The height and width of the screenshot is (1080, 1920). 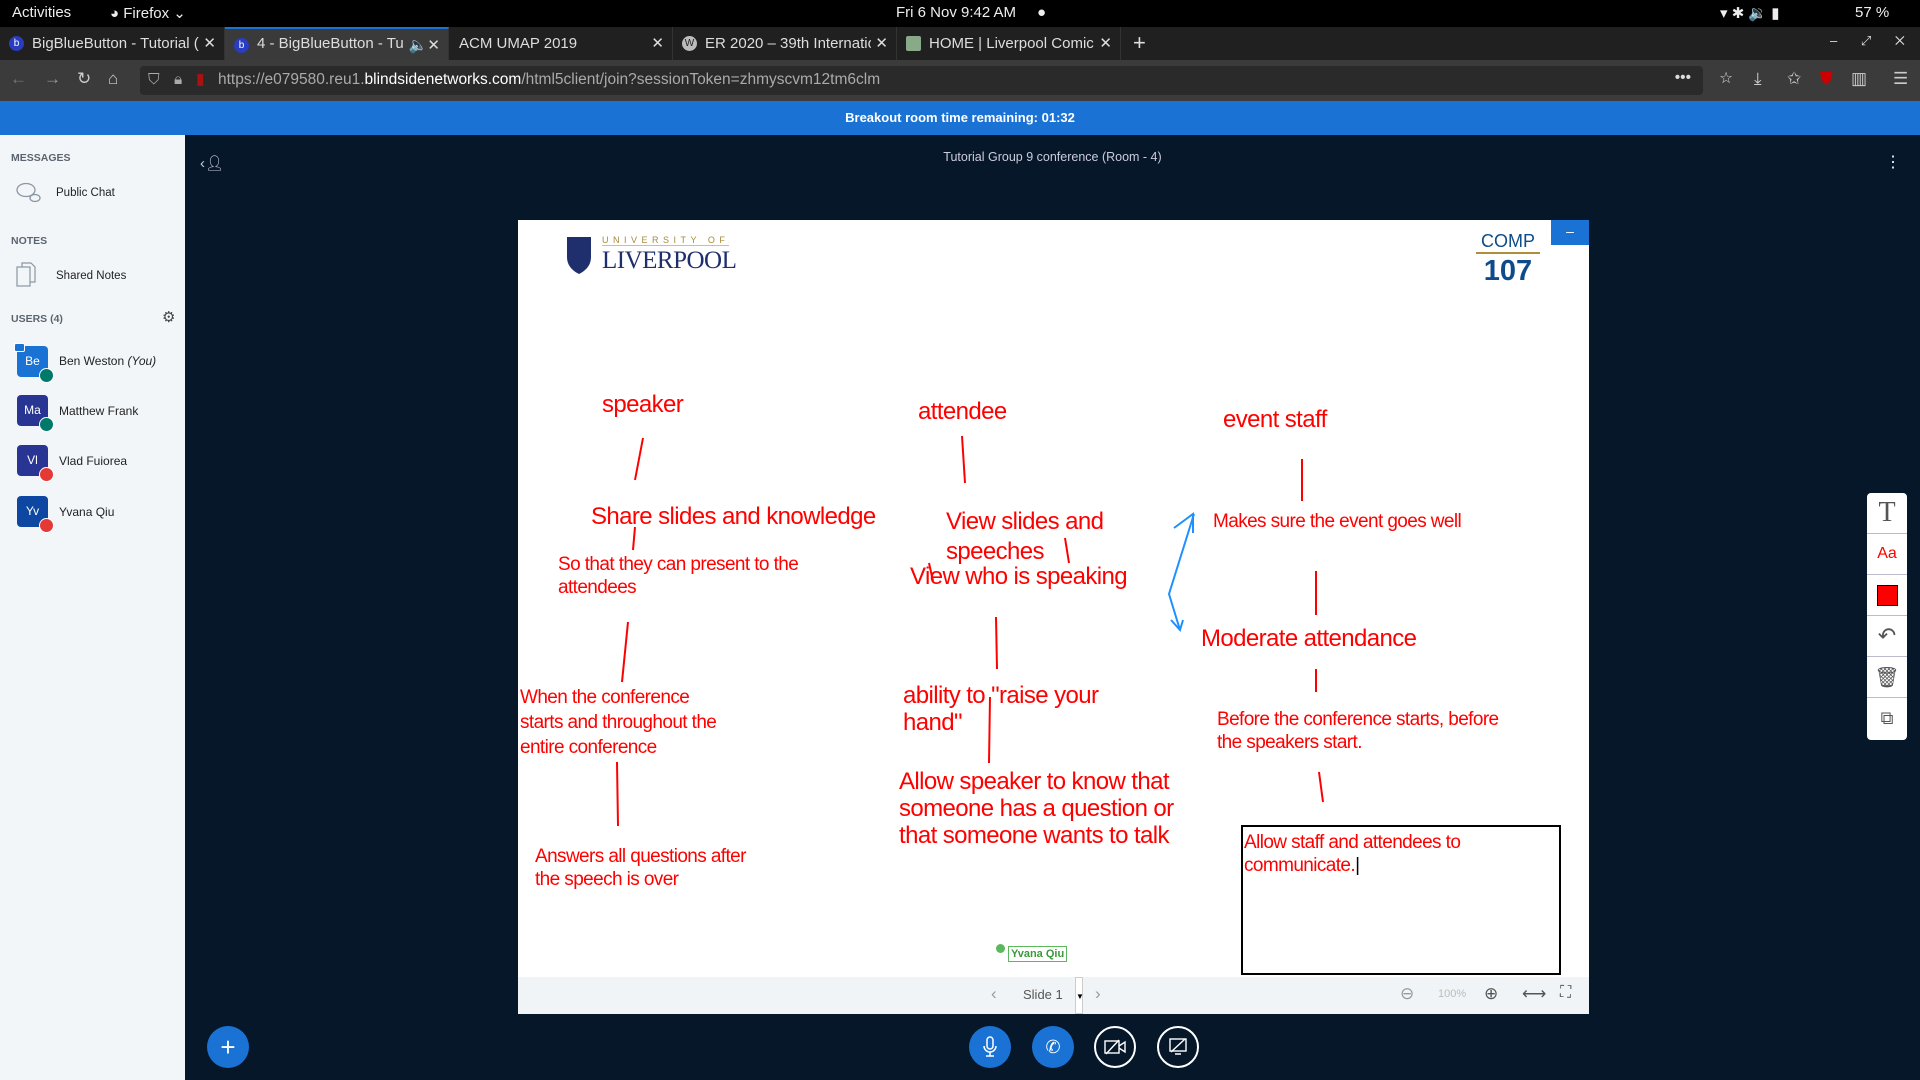 I want to click on public-chat-item: Public Chat, so click(x=92, y=193).